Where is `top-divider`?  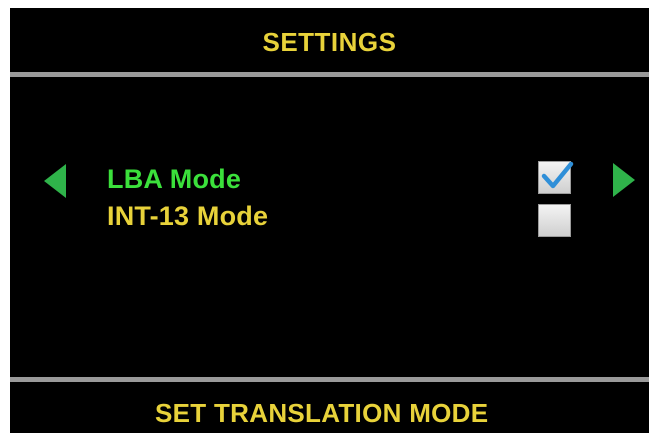 top-divider is located at coordinates (329, 74).